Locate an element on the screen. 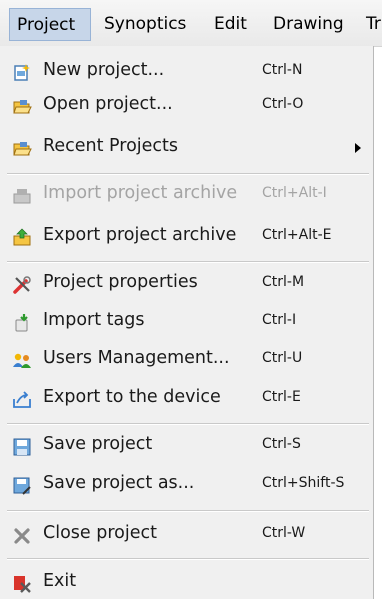 The width and height of the screenshot is (382, 602). import-tags-icon is located at coordinates (21, 323).